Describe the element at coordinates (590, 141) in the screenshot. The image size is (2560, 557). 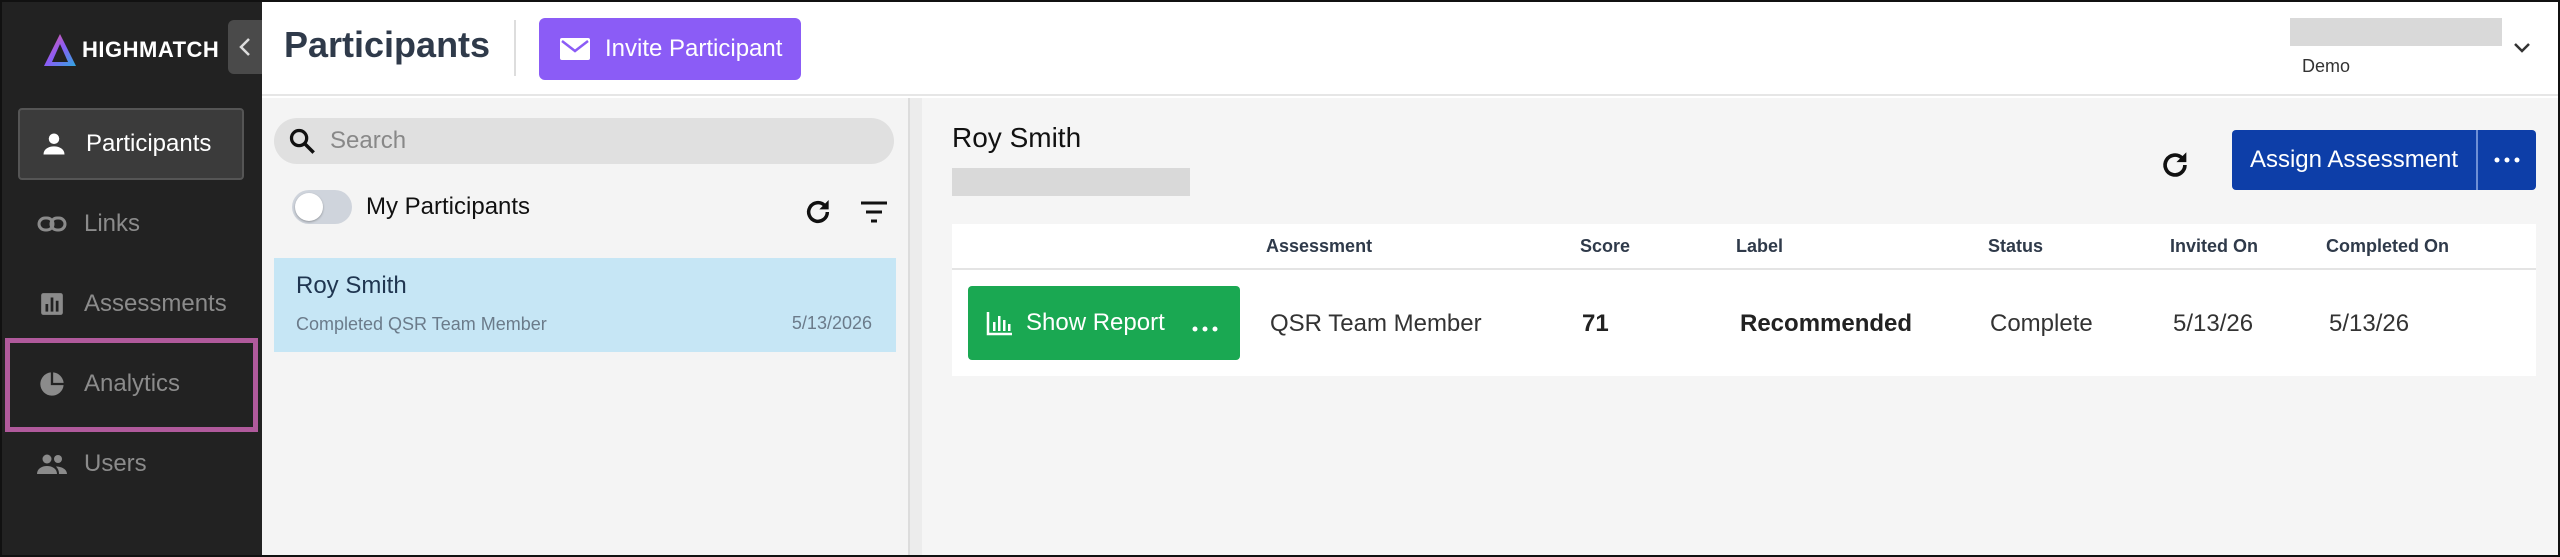
I see `search-input` at that location.